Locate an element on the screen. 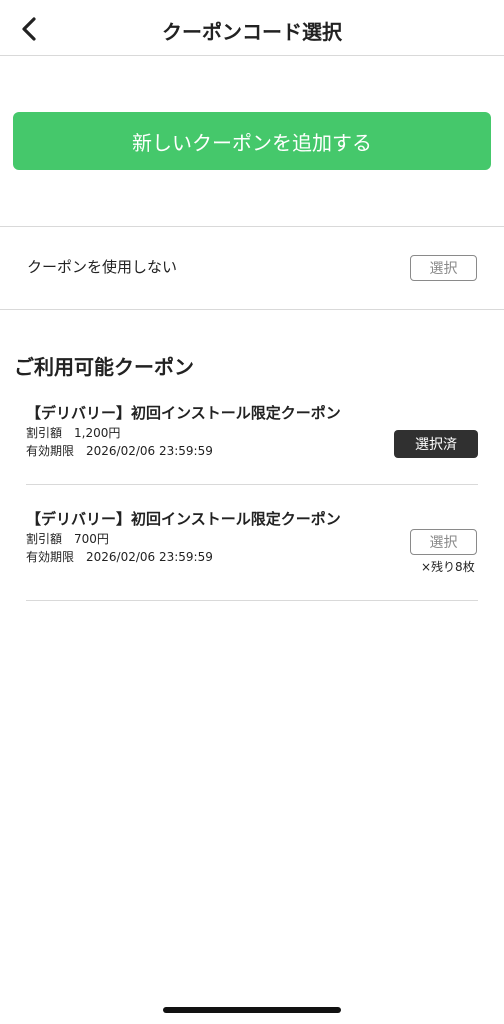 The width and height of the screenshot is (504, 1024). no-coupon-label: クーポンを使用しない is located at coordinates (102, 267).